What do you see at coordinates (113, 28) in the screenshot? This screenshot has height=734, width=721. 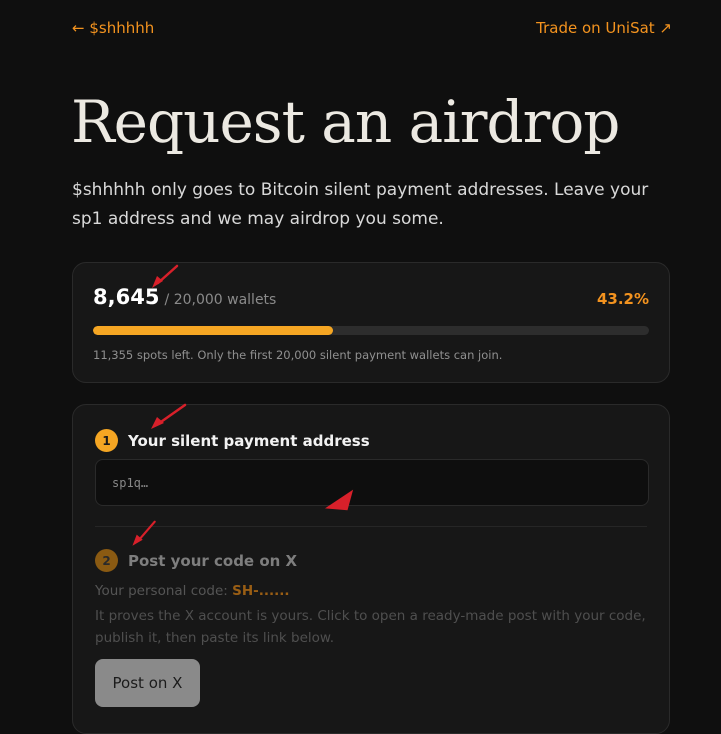 I see `back-link: ← $shhhhh` at bounding box center [113, 28].